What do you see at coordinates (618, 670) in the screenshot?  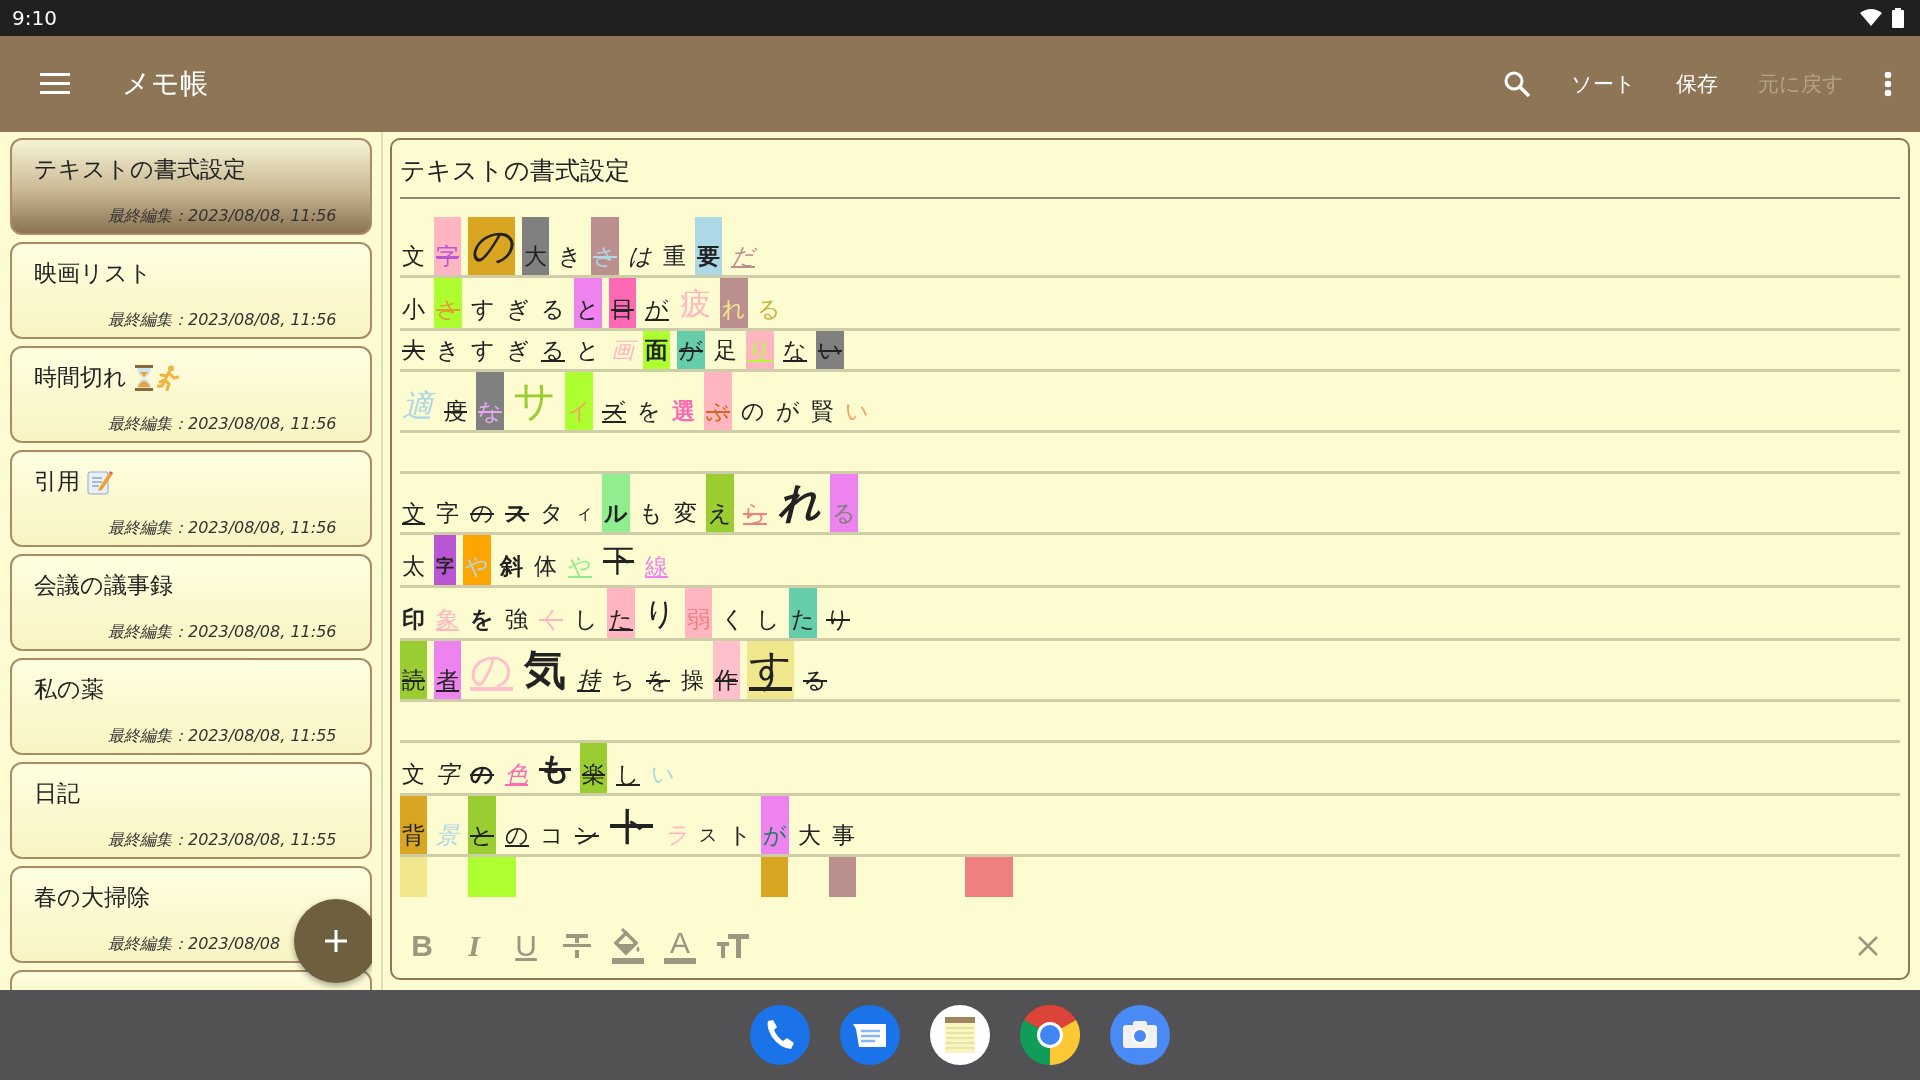 I see `text-line: 読 者 の 気 持 ち を 操 作 す る` at bounding box center [618, 670].